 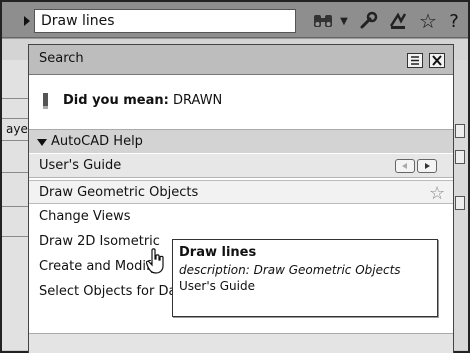 What do you see at coordinates (368, 21) in the screenshot?
I see `wrench-icon` at bounding box center [368, 21].